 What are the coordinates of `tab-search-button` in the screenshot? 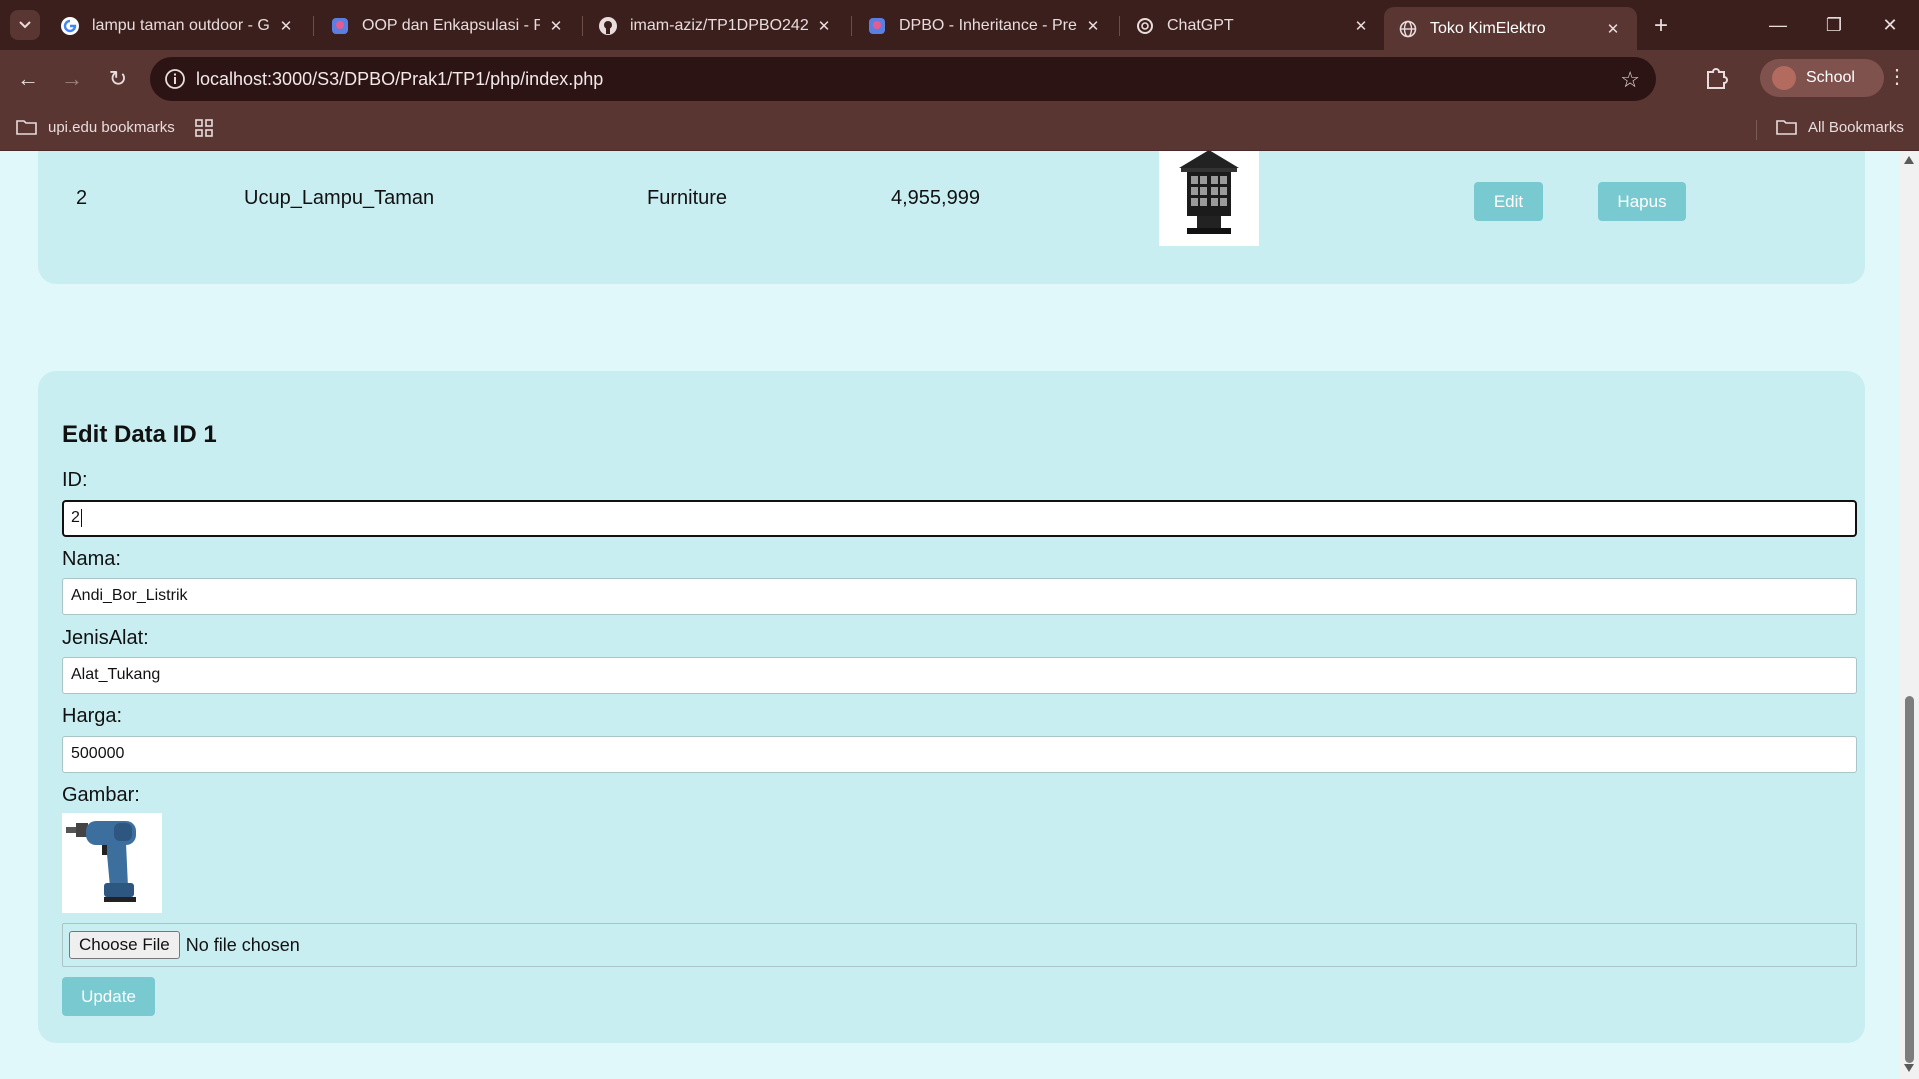 It's located at (25, 25).